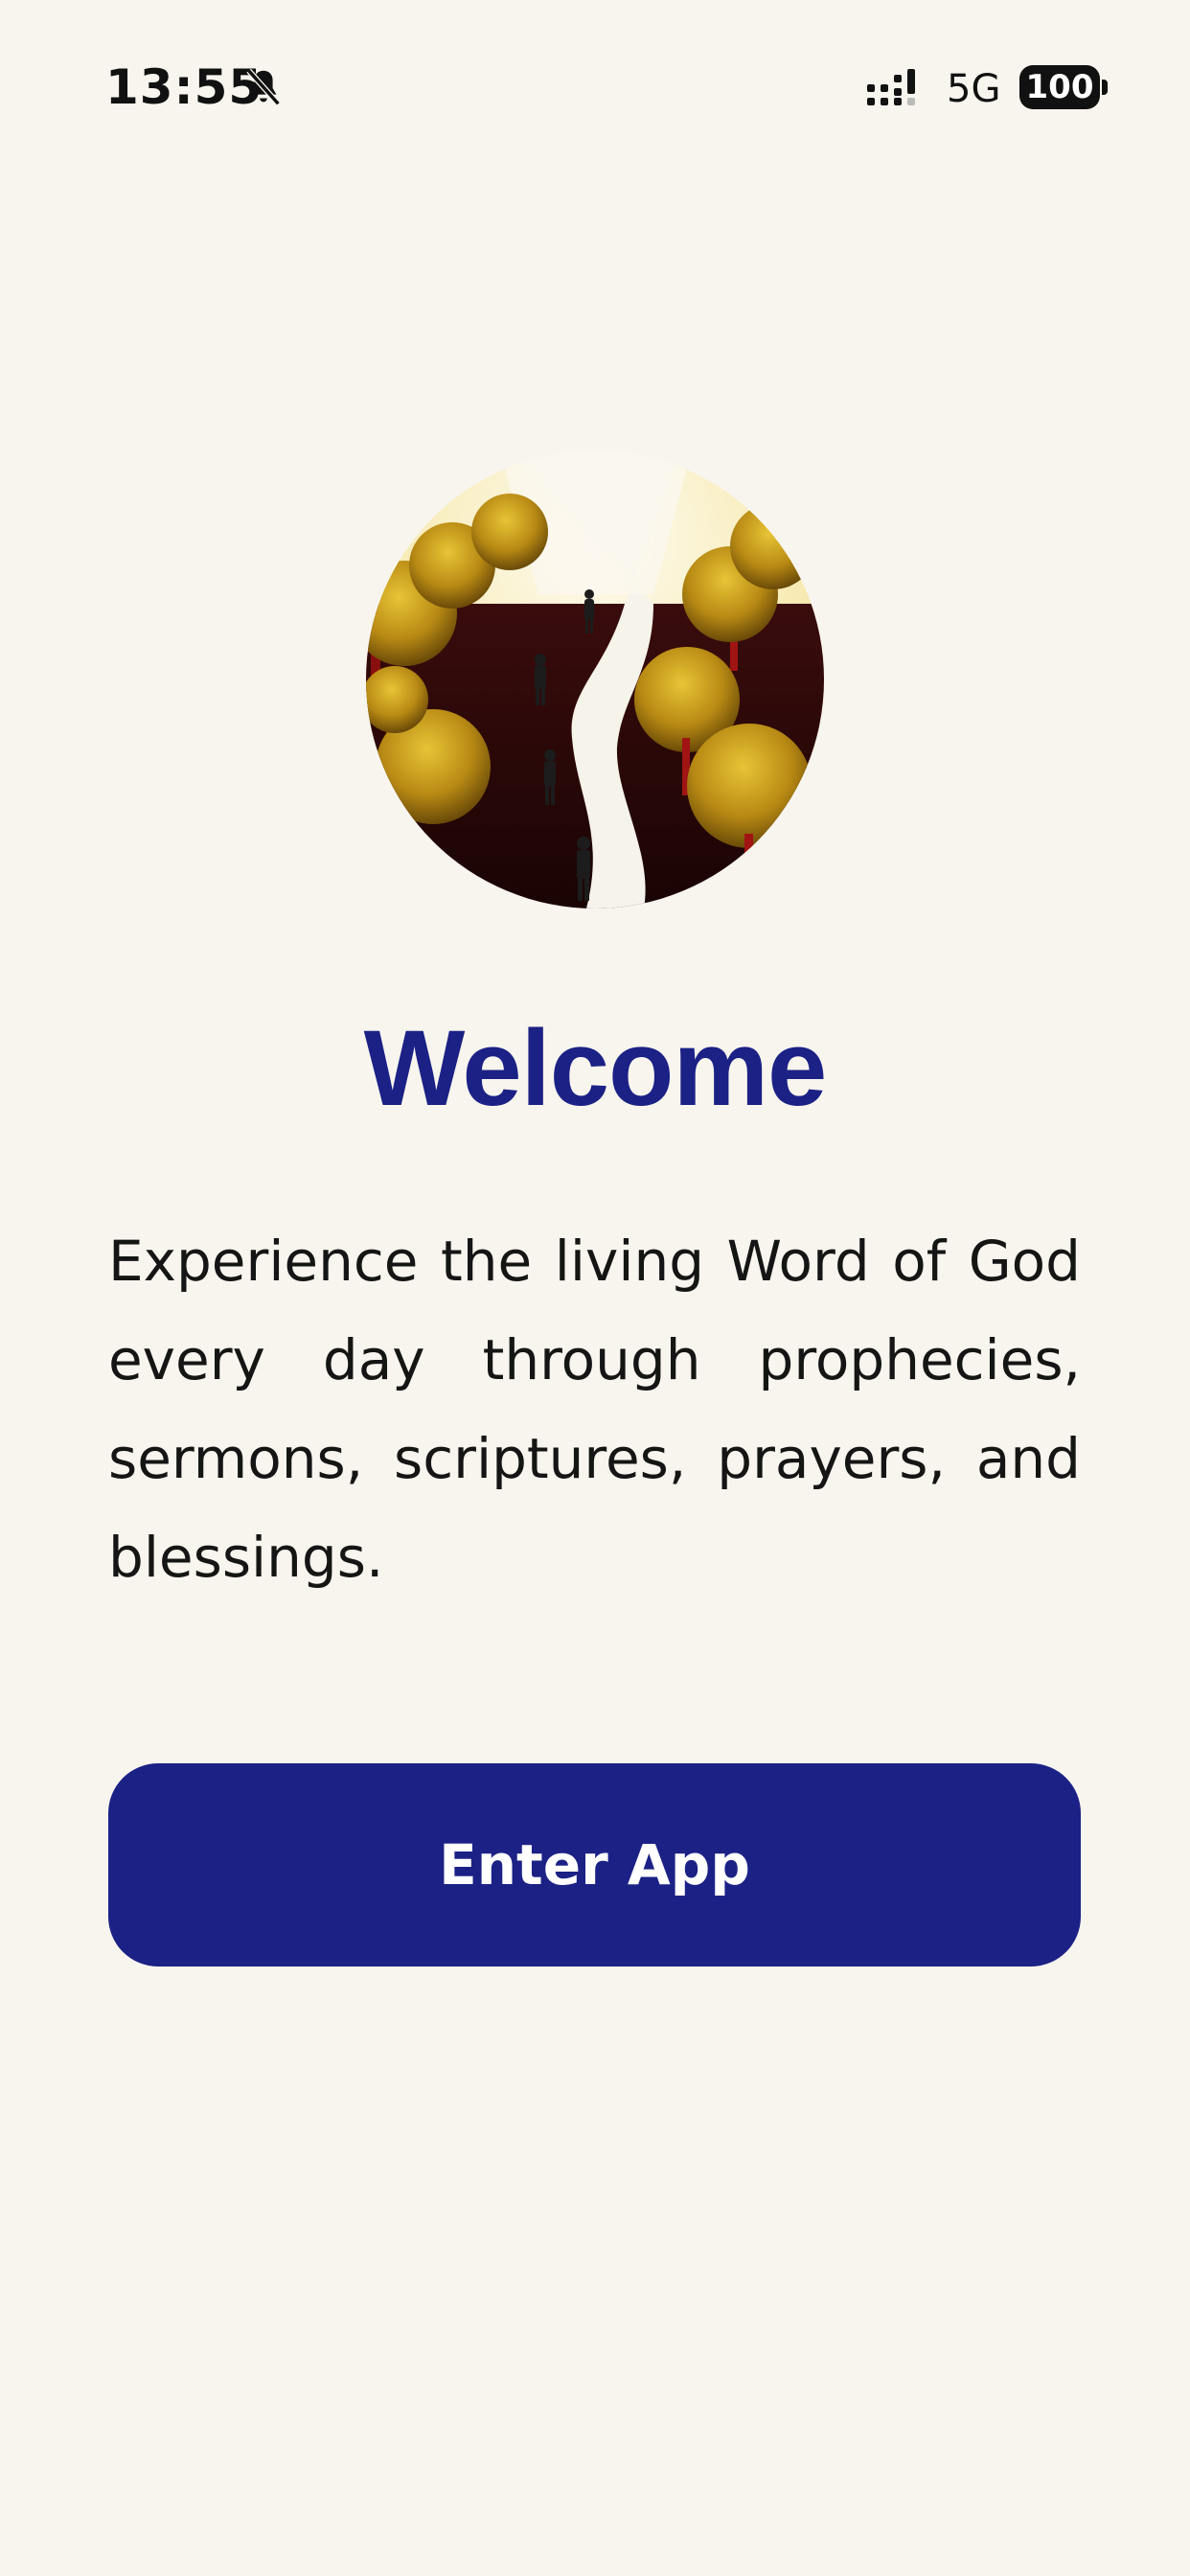  Describe the element at coordinates (1105, 87) in the screenshot. I see `battery-tip` at that location.